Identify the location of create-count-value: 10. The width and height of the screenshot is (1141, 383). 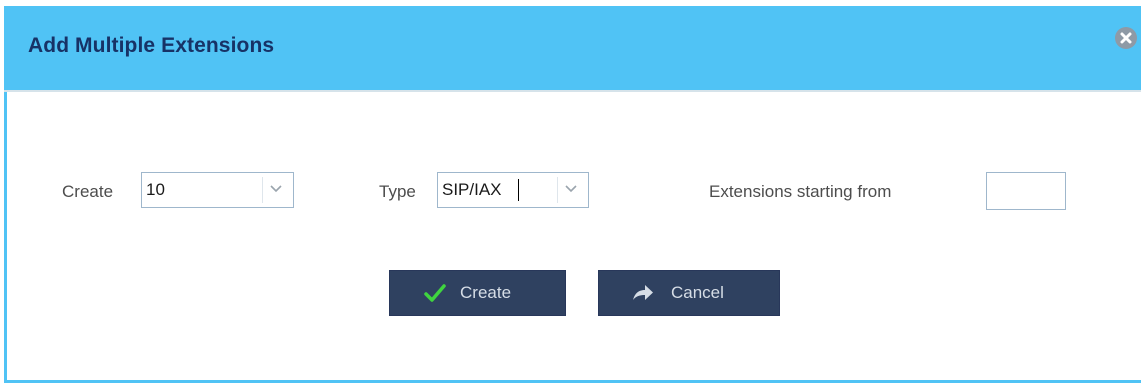
(155, 189).